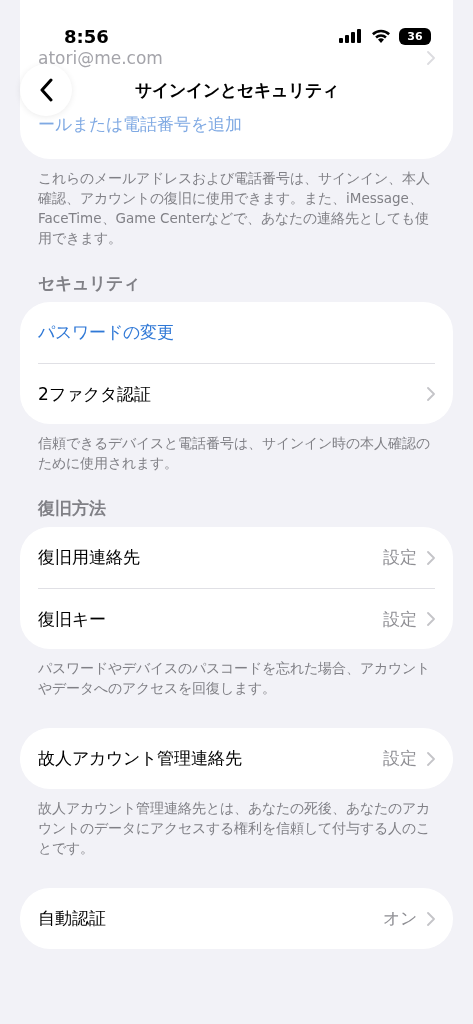  Describe the element at coordinates (72, 508) in the screenshot. I see `section-header: 復旧方法` at that location.